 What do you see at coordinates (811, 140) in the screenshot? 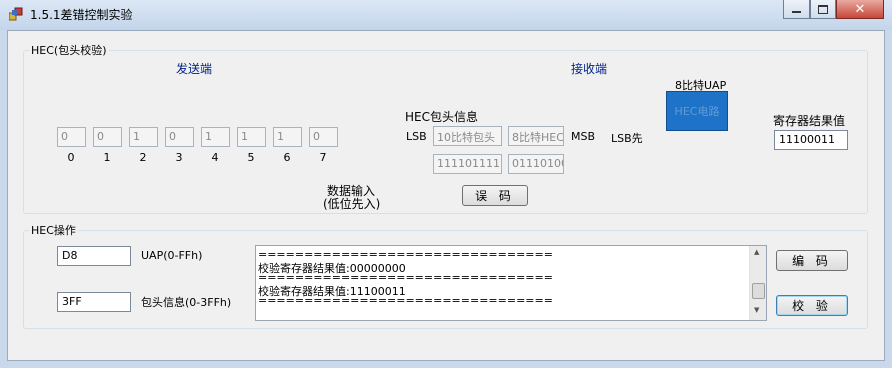
I see `register-result-field: 11100011` at bounding box center [811, 140].